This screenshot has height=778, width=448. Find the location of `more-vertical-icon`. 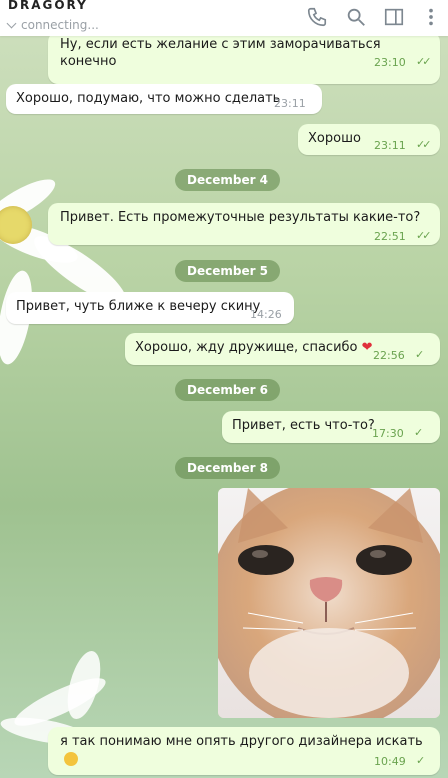

more-vertical-icon is located at coordinates (431, 17).